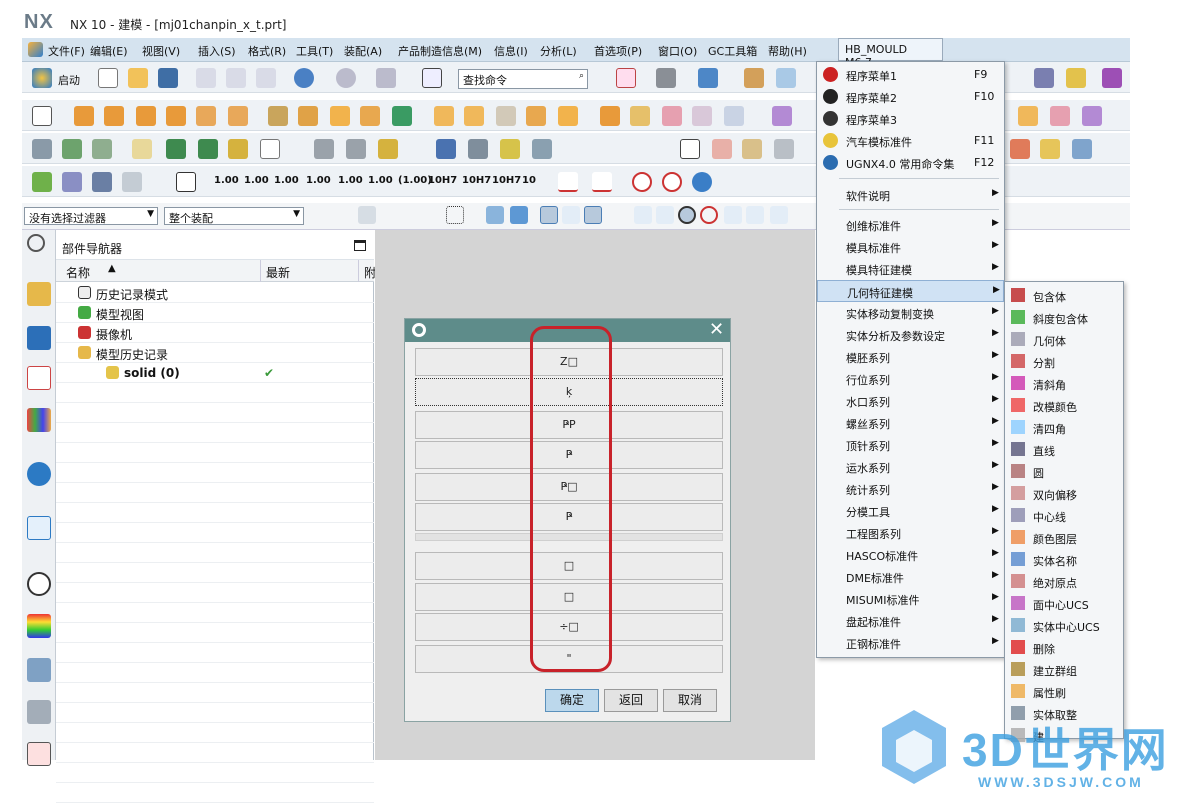  What do you see at coordinates (206, 78) in the screenshot?
I see `cut-icon` at bounding box center [206, 78].